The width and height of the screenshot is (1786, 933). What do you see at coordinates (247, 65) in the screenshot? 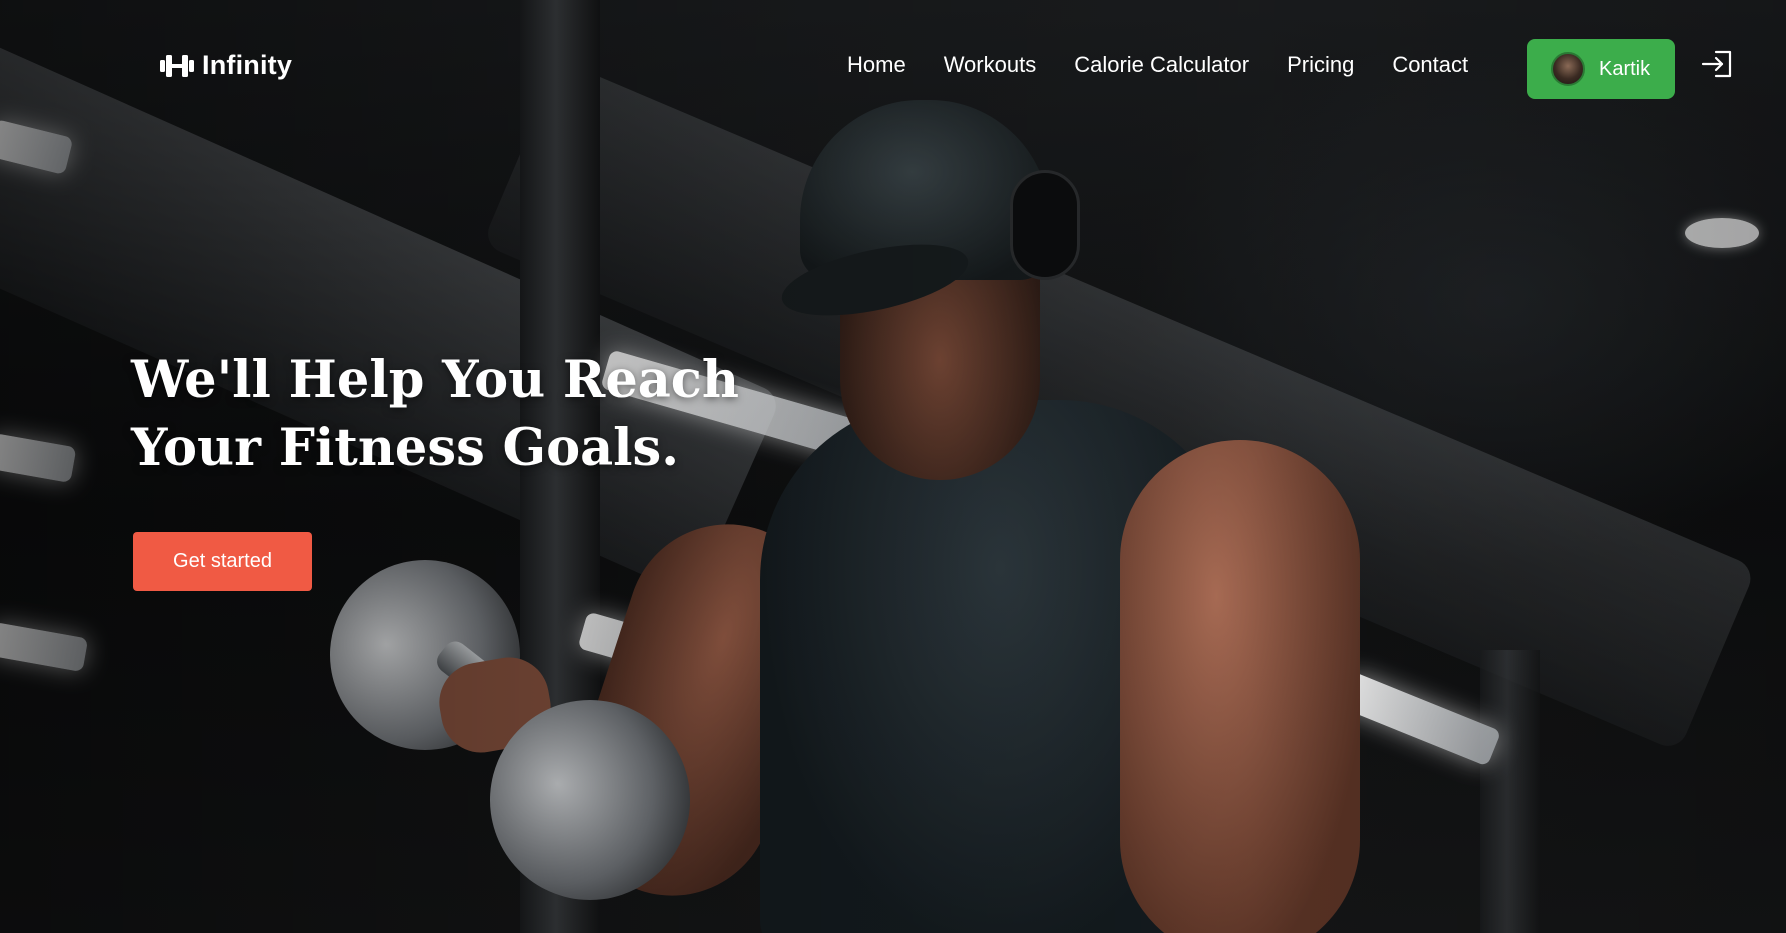
I see `brand-name: Infinity` at bounding box center [247, 65].